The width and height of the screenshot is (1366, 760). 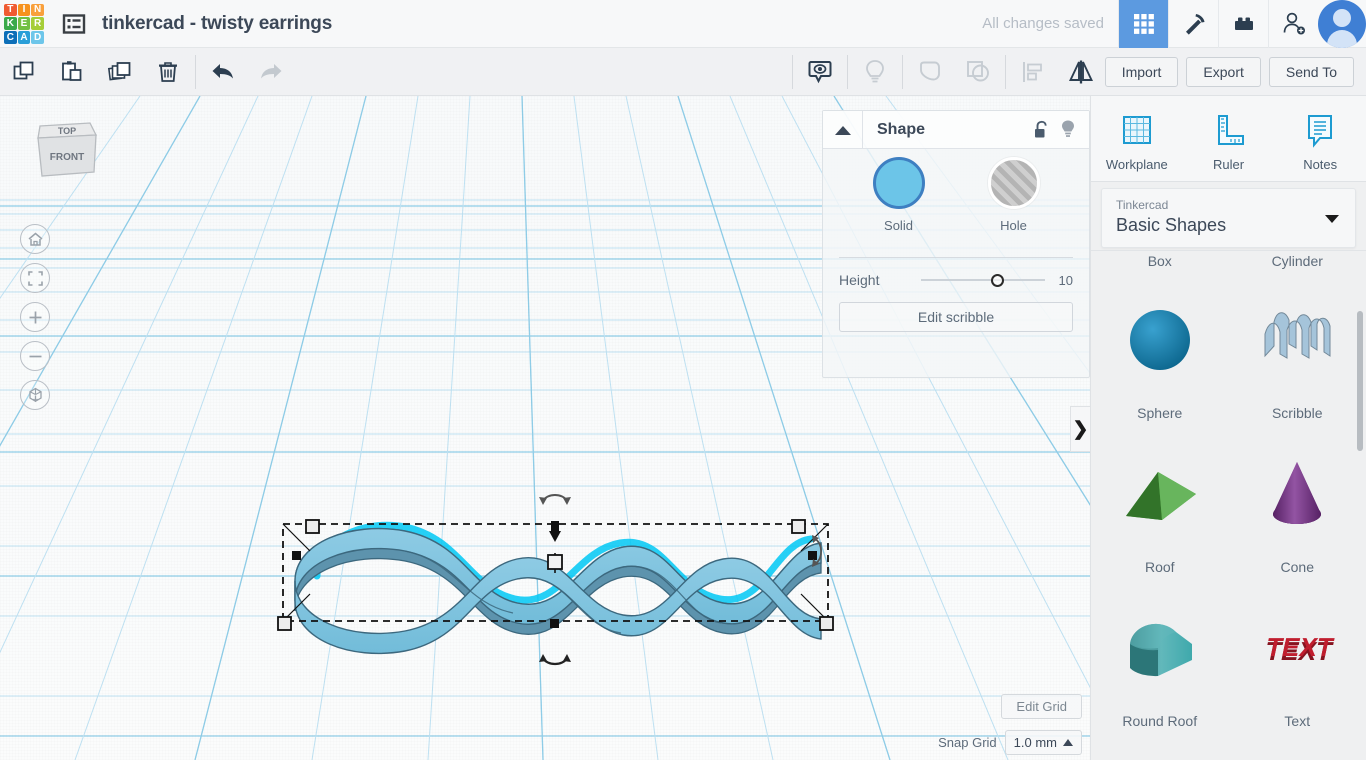 What do you see at coordinates (1332, 219) in the screenshot?
I see `chevron-down-icon` at bounding box center [1332, 219].